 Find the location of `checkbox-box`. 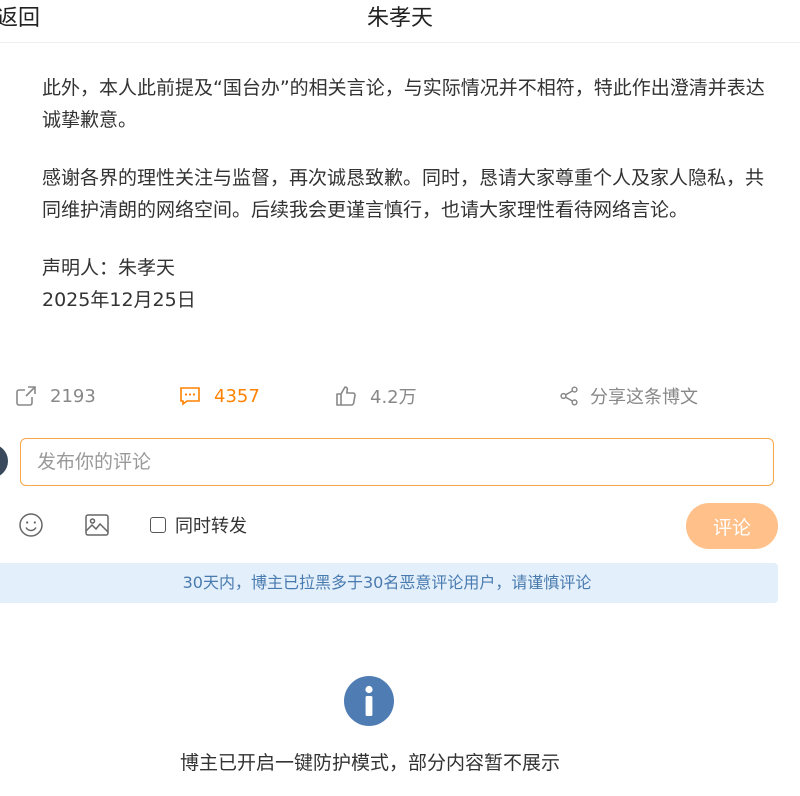

checkbox-box is located at coordinates (158, 525).